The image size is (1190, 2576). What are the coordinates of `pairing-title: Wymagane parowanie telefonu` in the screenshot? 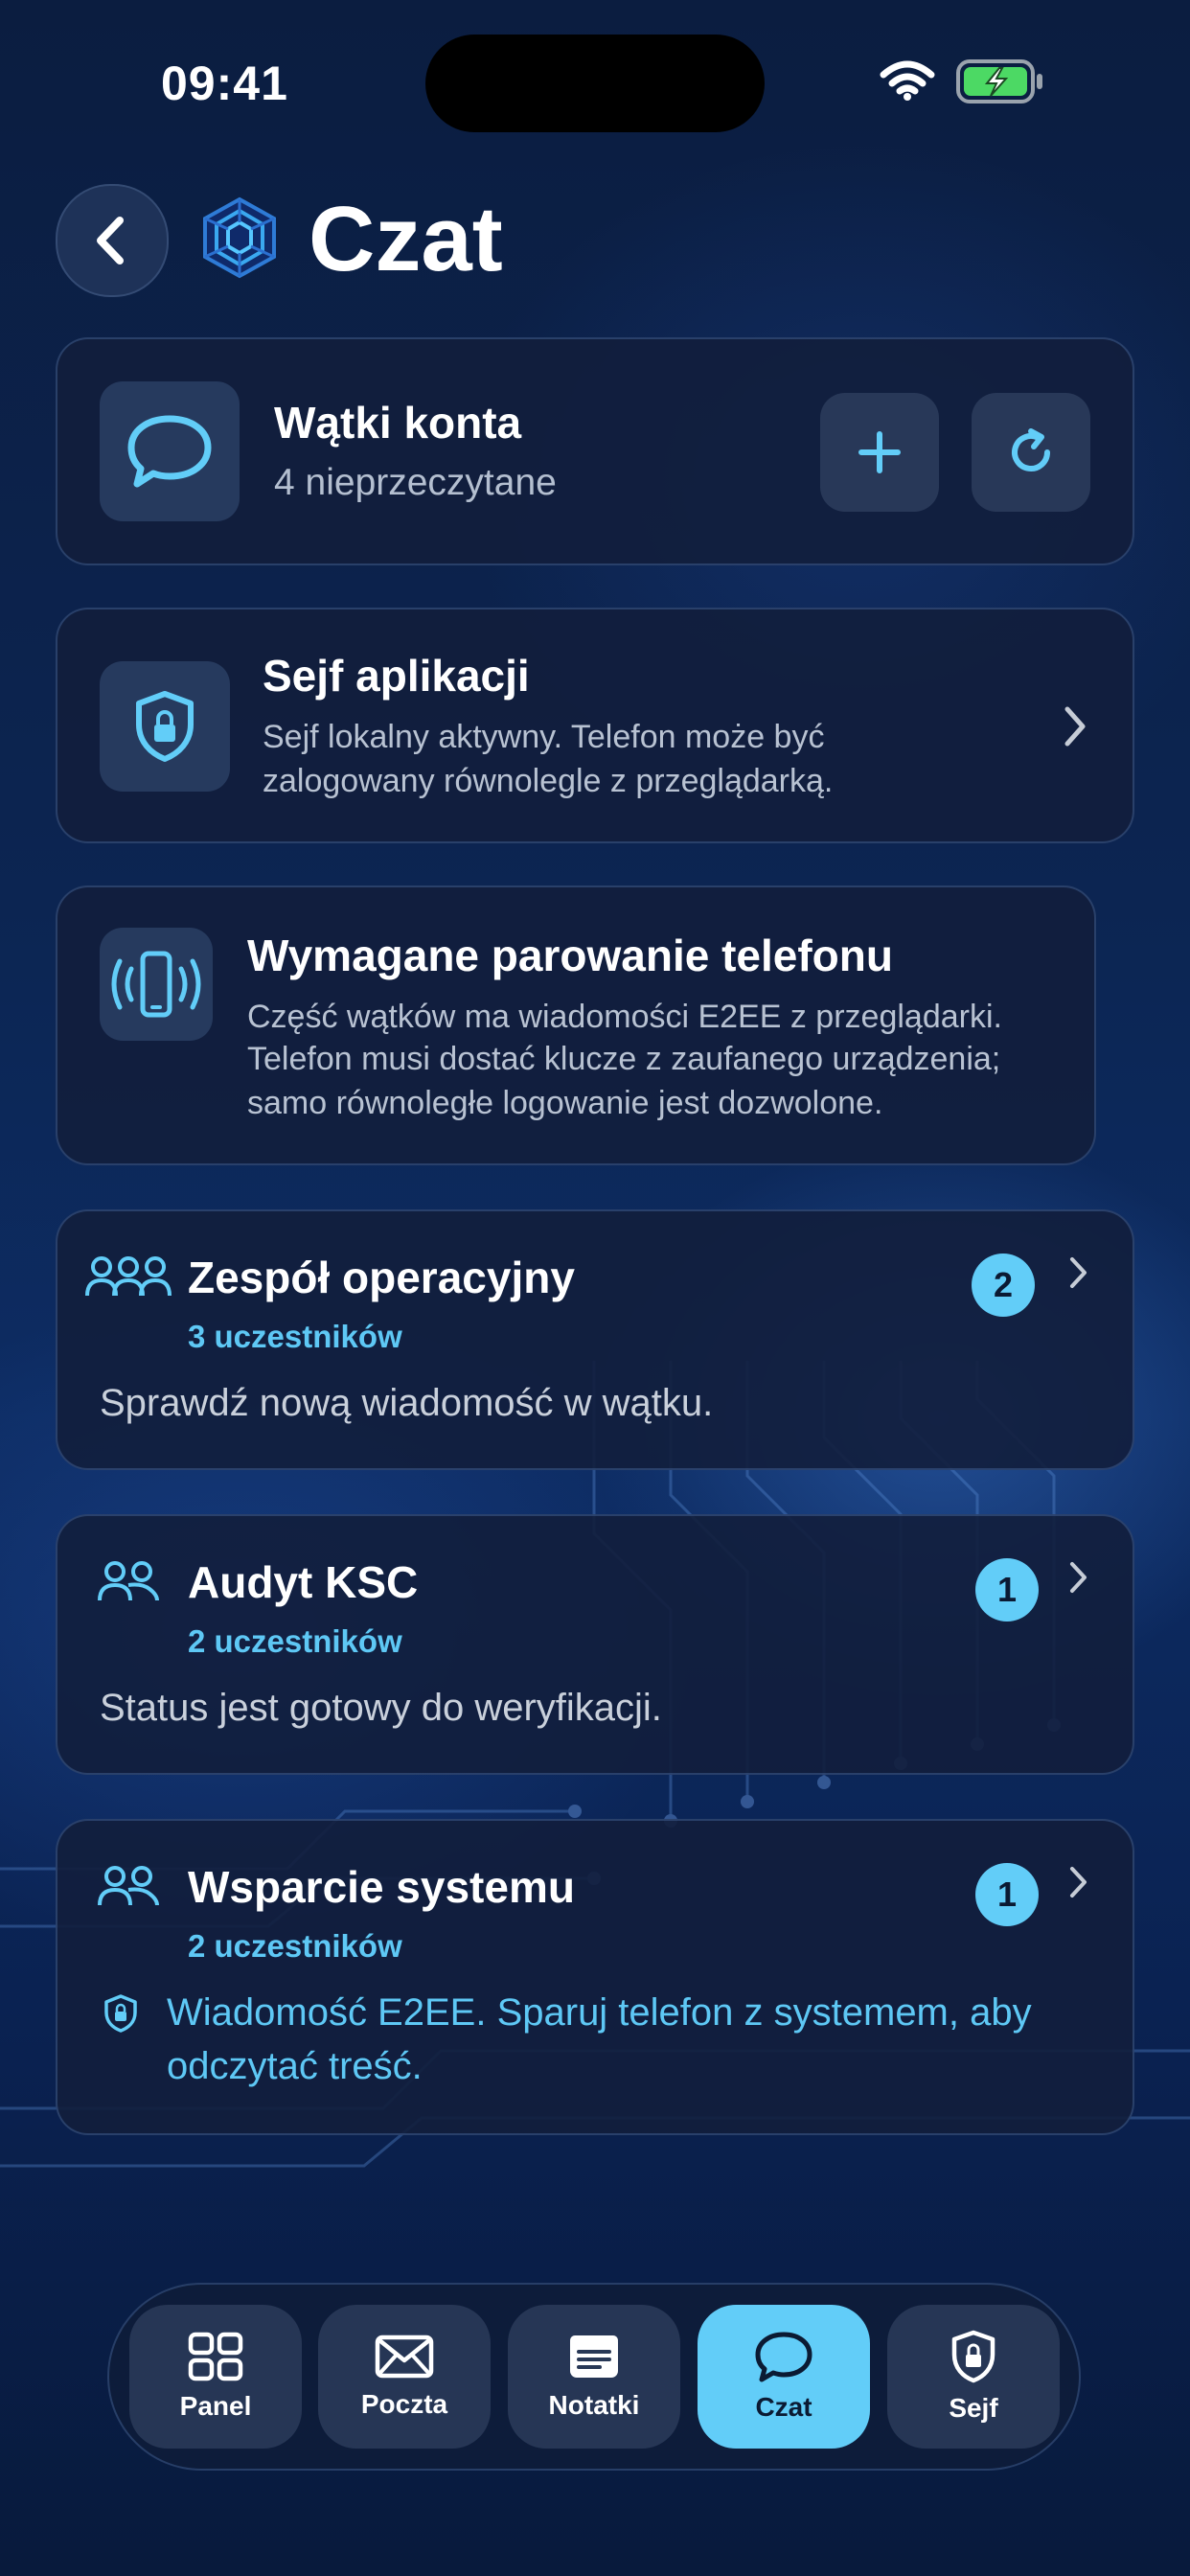 It's located at (570, 955).